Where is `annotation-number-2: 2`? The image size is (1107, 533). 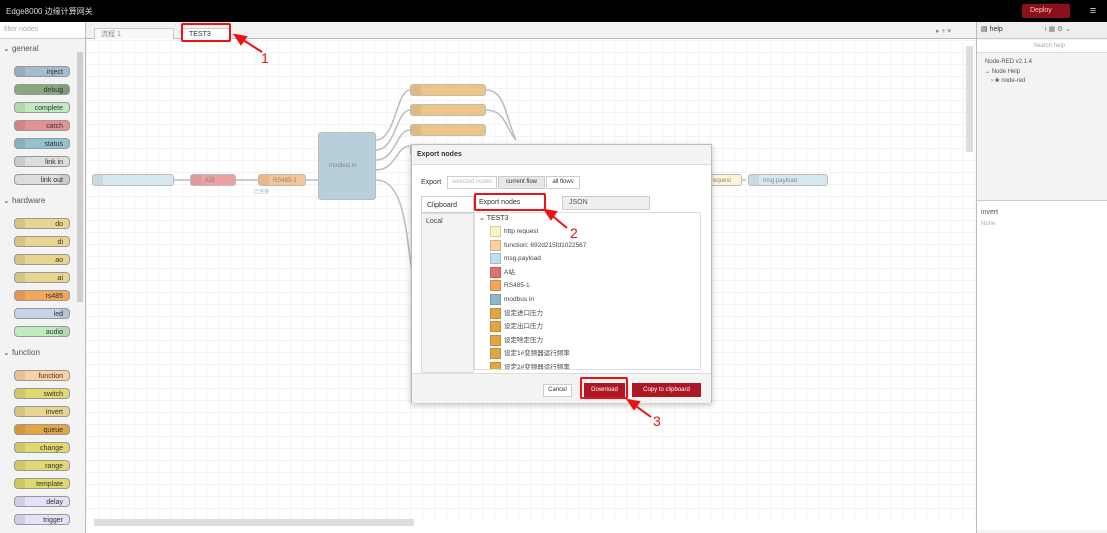 annotation-number-2: 2 is located at coordinates (574, 233).